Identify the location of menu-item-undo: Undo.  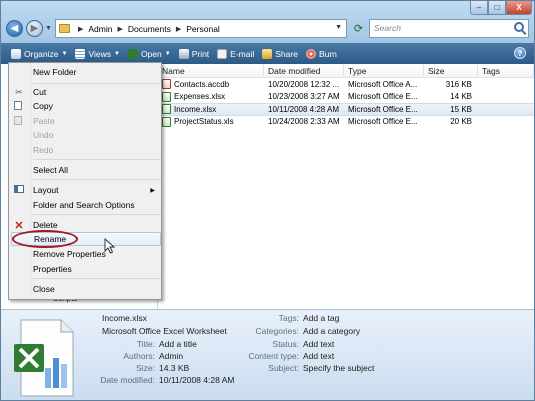
(85, 135).